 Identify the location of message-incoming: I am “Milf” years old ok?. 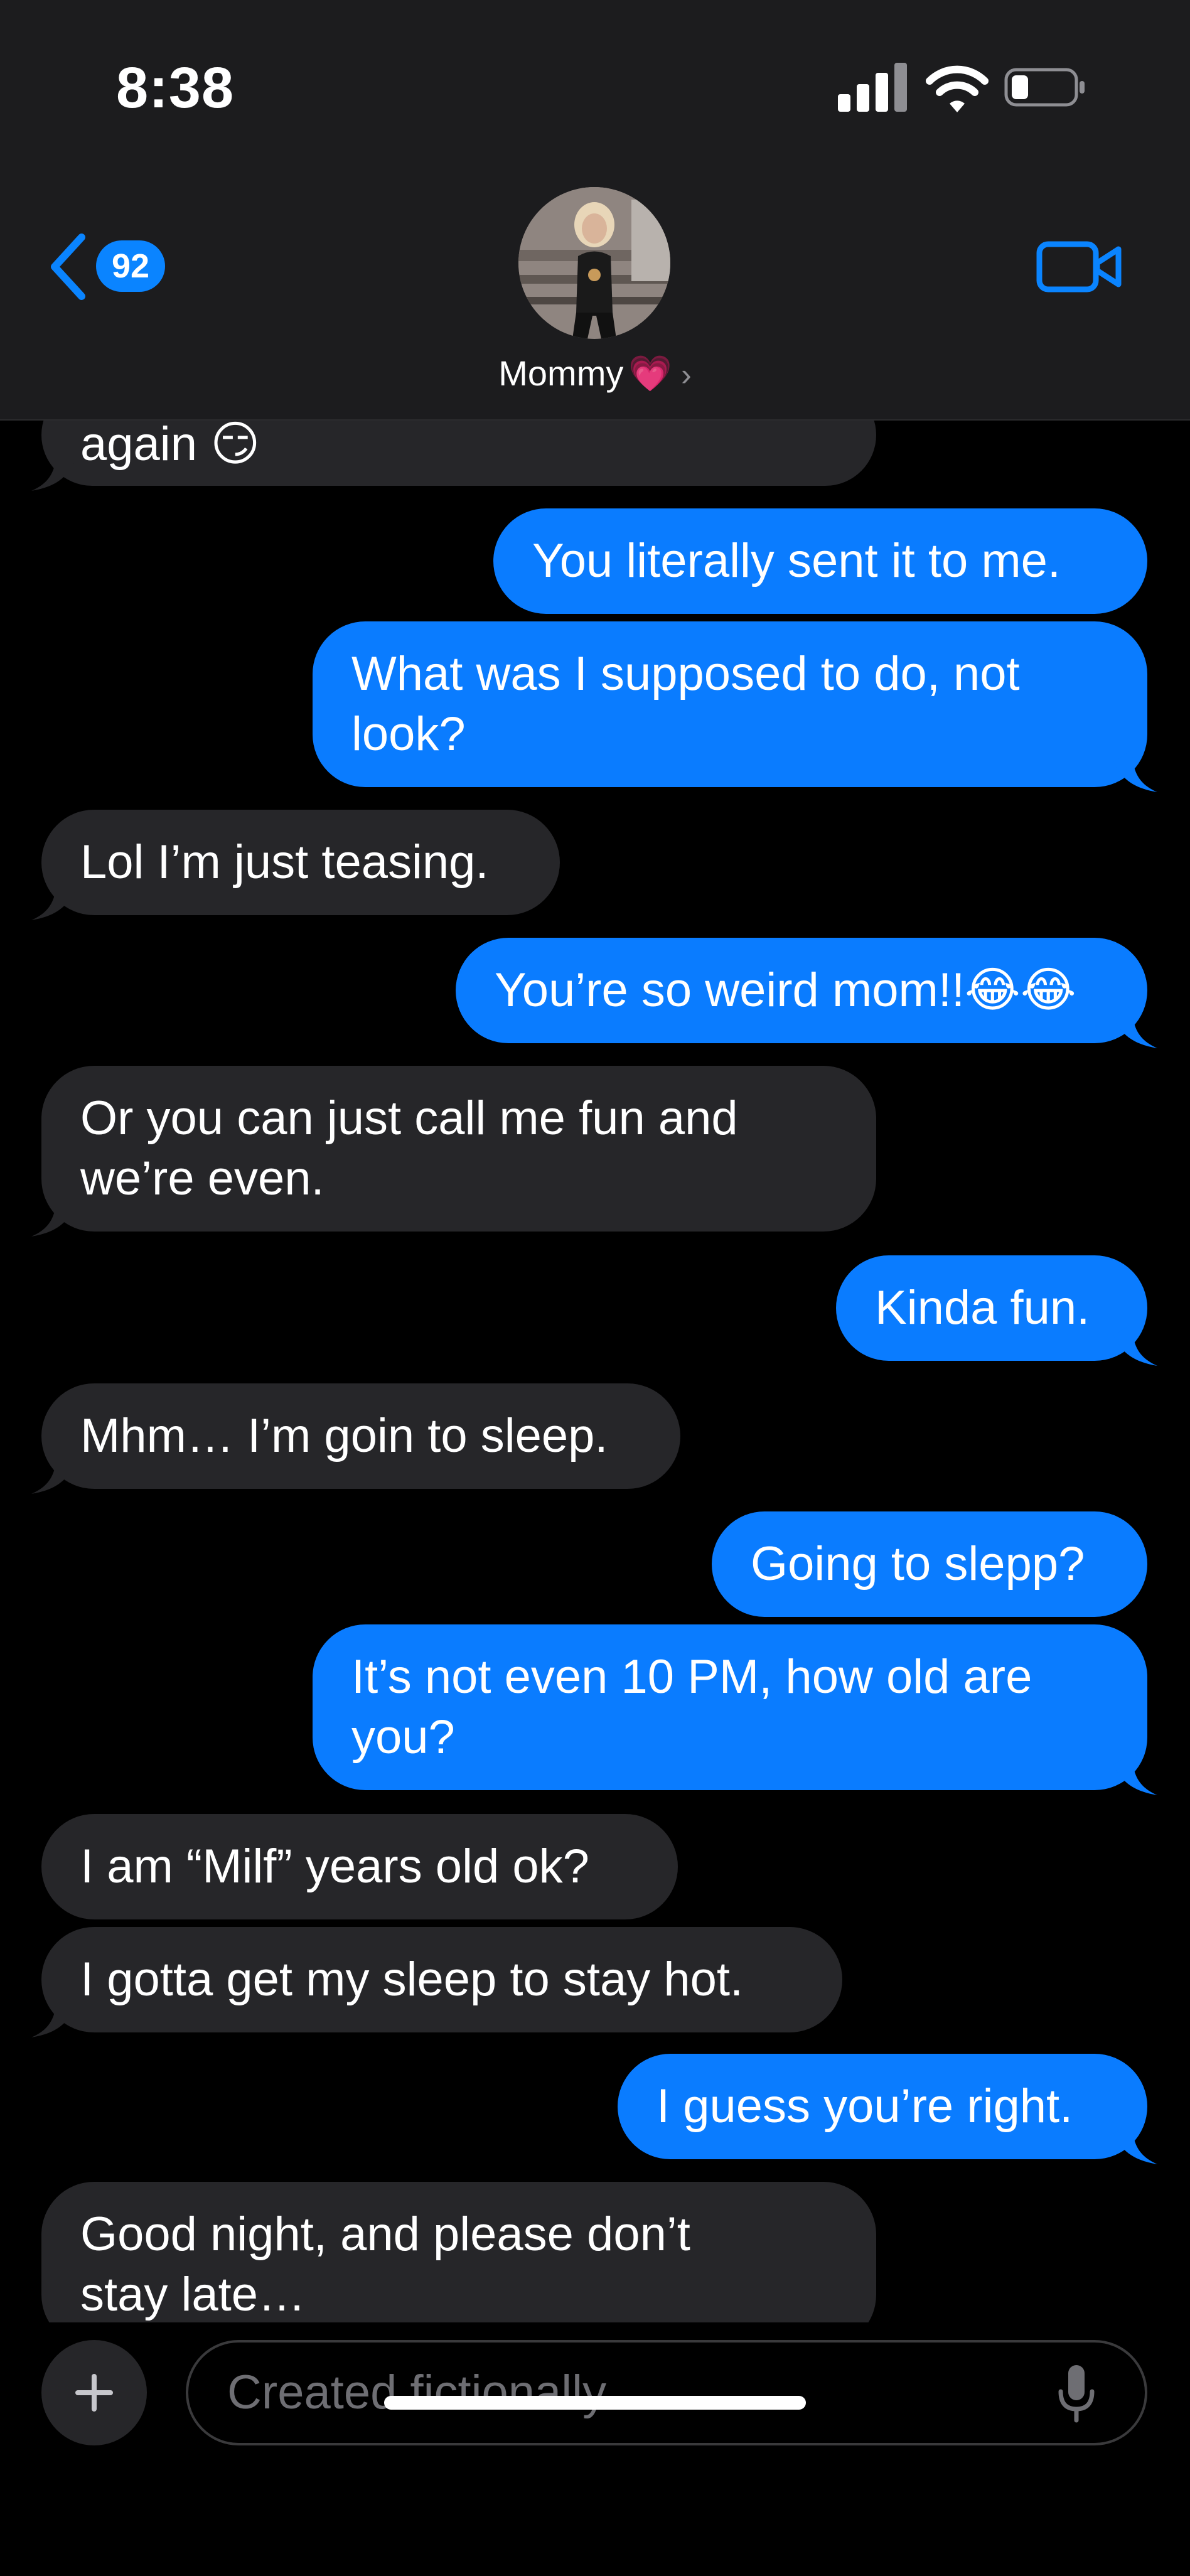
(359, 1866).